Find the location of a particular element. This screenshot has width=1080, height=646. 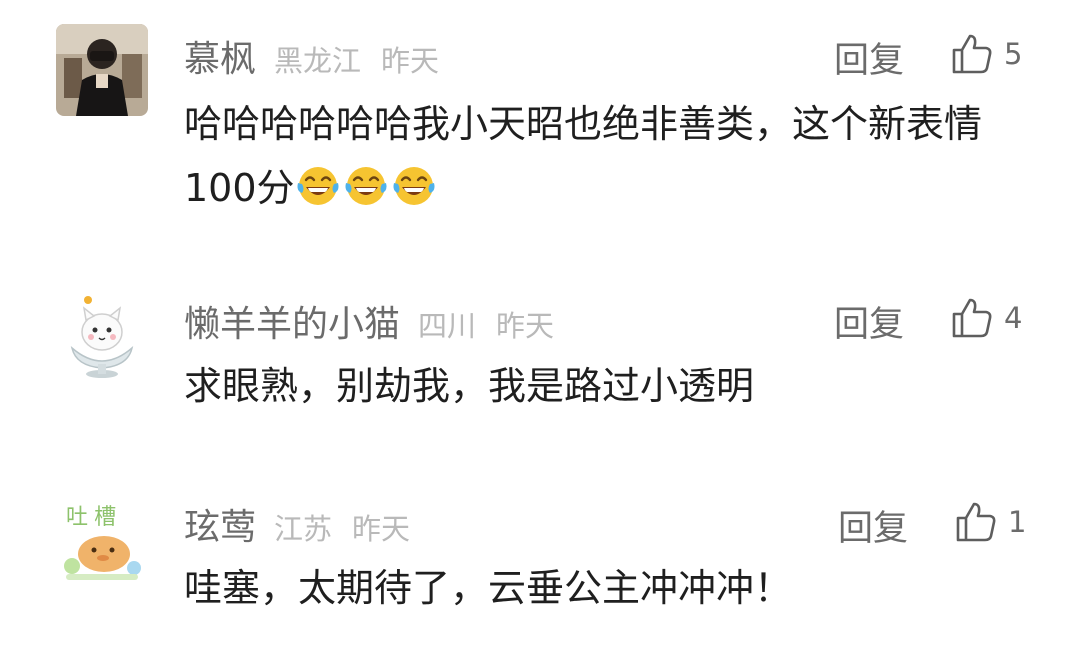

like-button: 5 is located at coordinates (986, 54).